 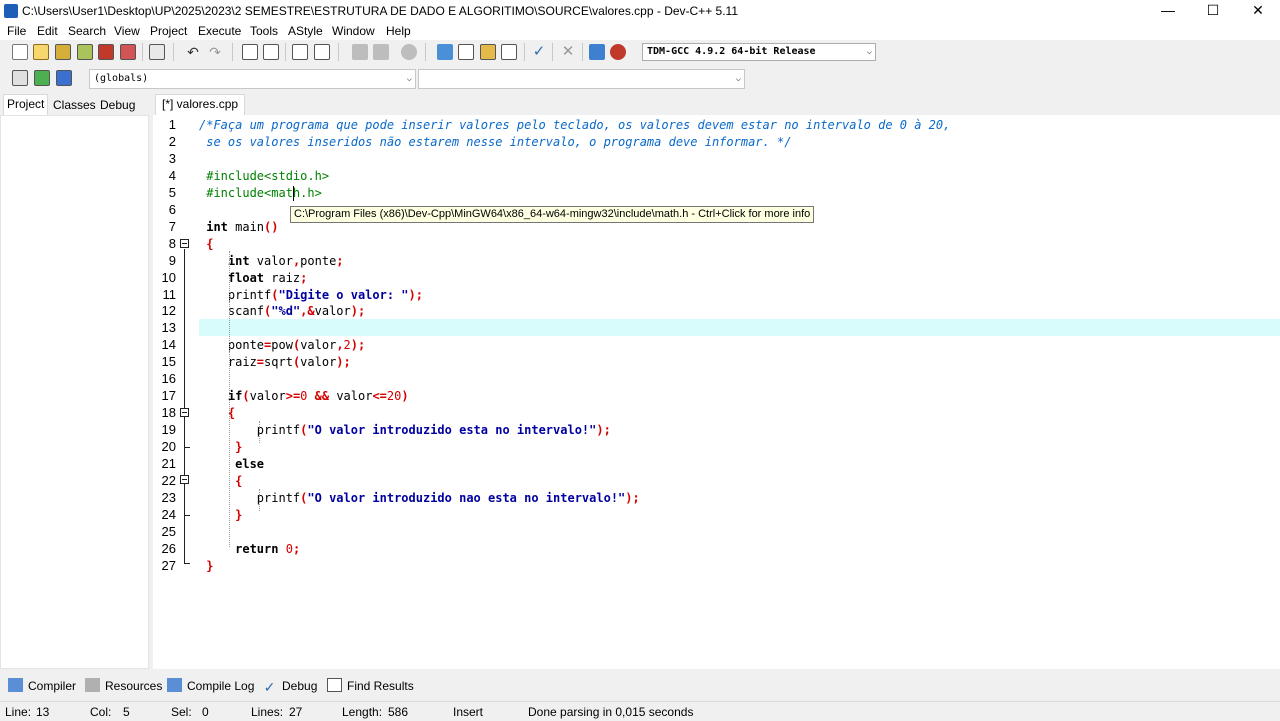 I want to click on line-number: 6, so click(x=172, y=209).